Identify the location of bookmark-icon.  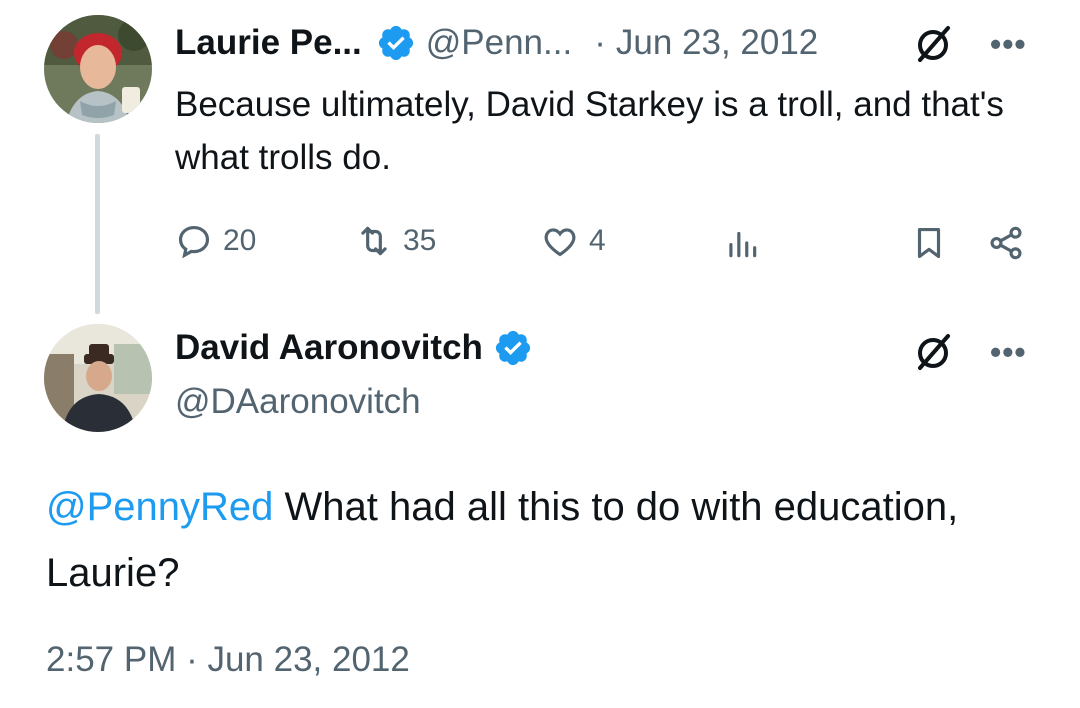
(929, 243).